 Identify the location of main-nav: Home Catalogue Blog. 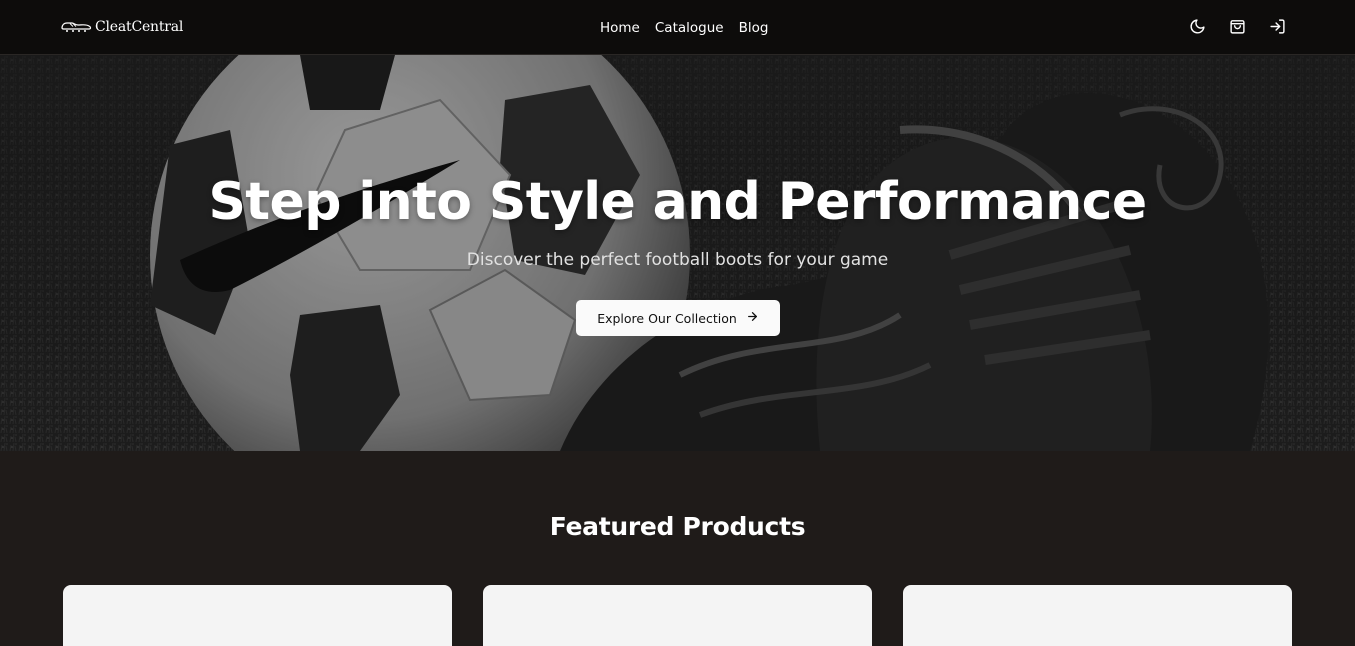
(684, 28).